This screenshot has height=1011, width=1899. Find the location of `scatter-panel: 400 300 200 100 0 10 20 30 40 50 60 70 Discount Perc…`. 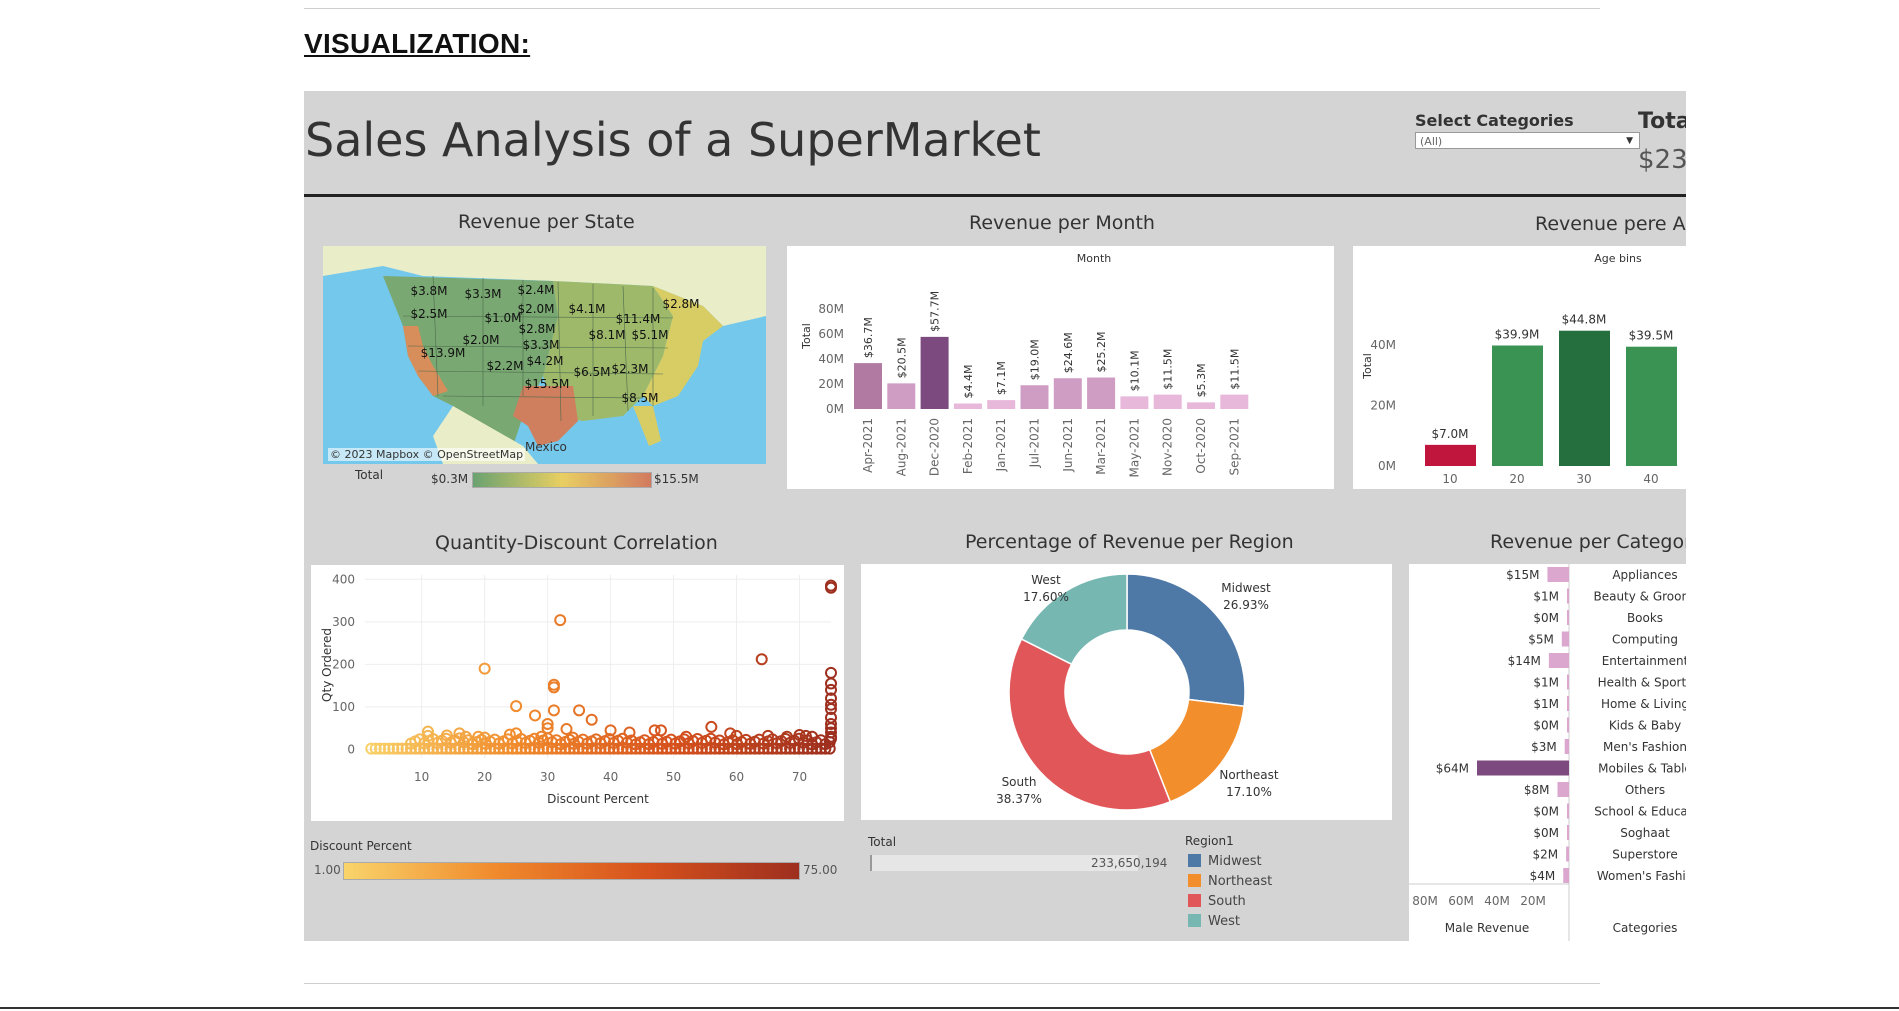

scatter-panel: 400 300 200 100 0 10 20 30 40 50 60 70 Discount Perc… is located at coordinates (577, 693).